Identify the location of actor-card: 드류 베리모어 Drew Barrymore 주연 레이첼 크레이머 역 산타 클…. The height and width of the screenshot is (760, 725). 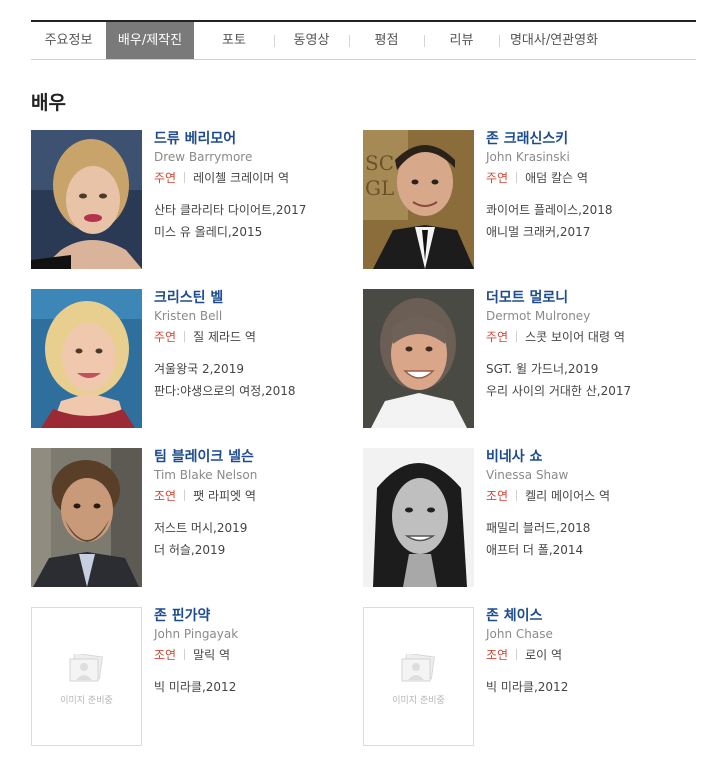
(191, 200).